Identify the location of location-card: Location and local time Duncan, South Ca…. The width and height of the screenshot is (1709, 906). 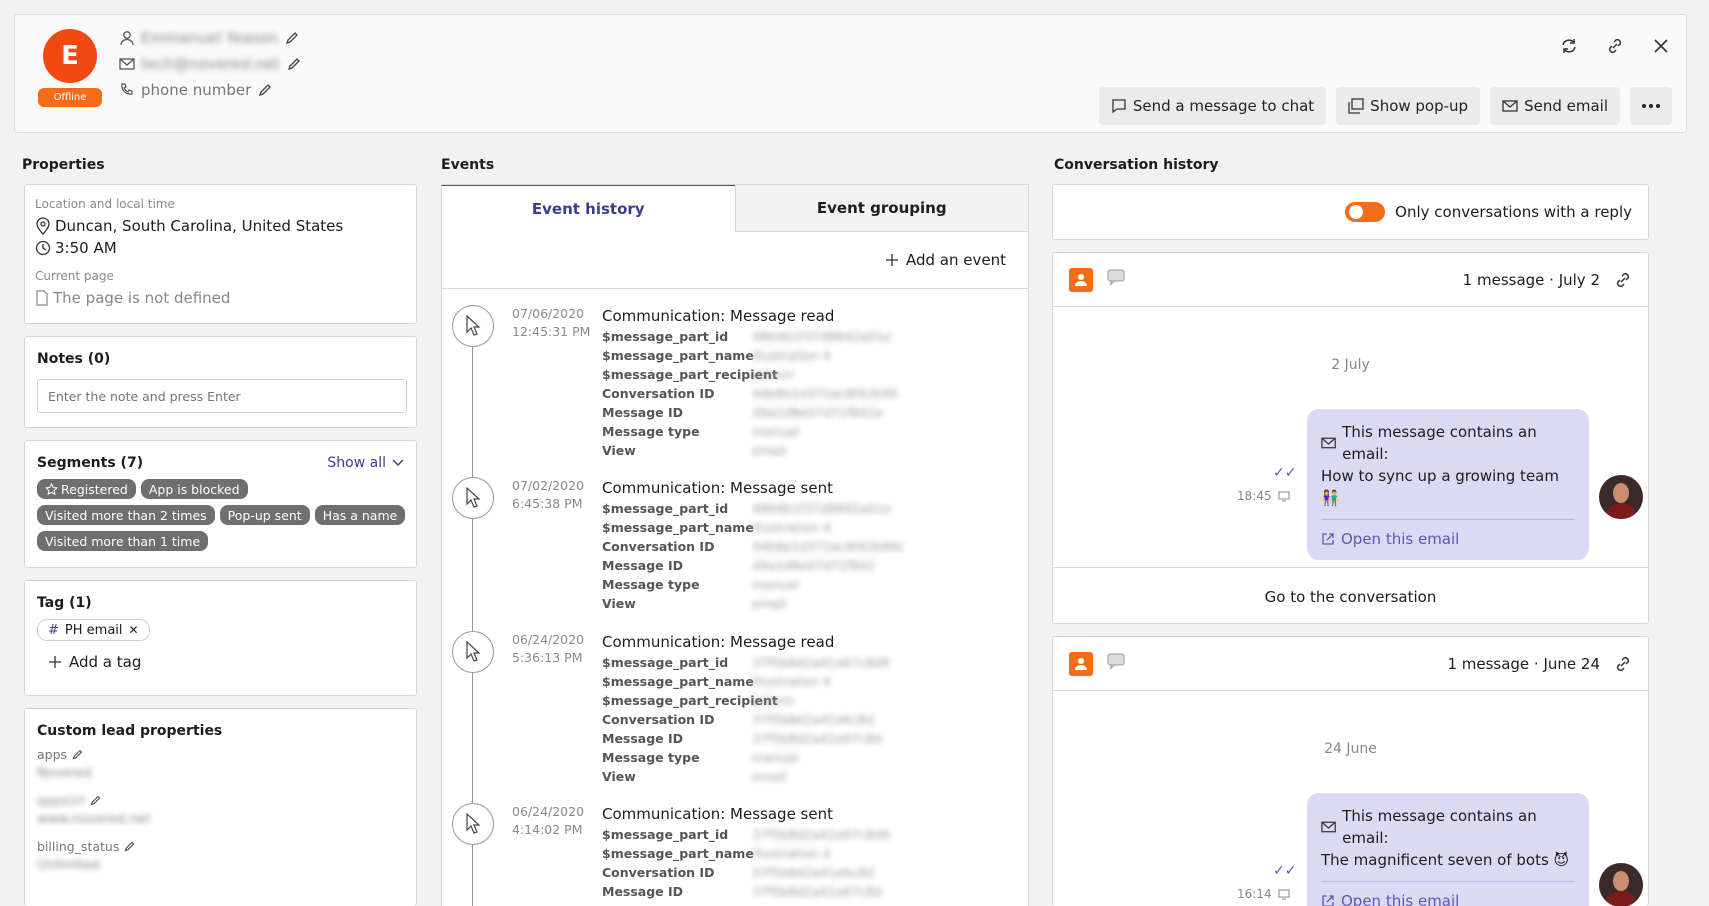
(220, 254).